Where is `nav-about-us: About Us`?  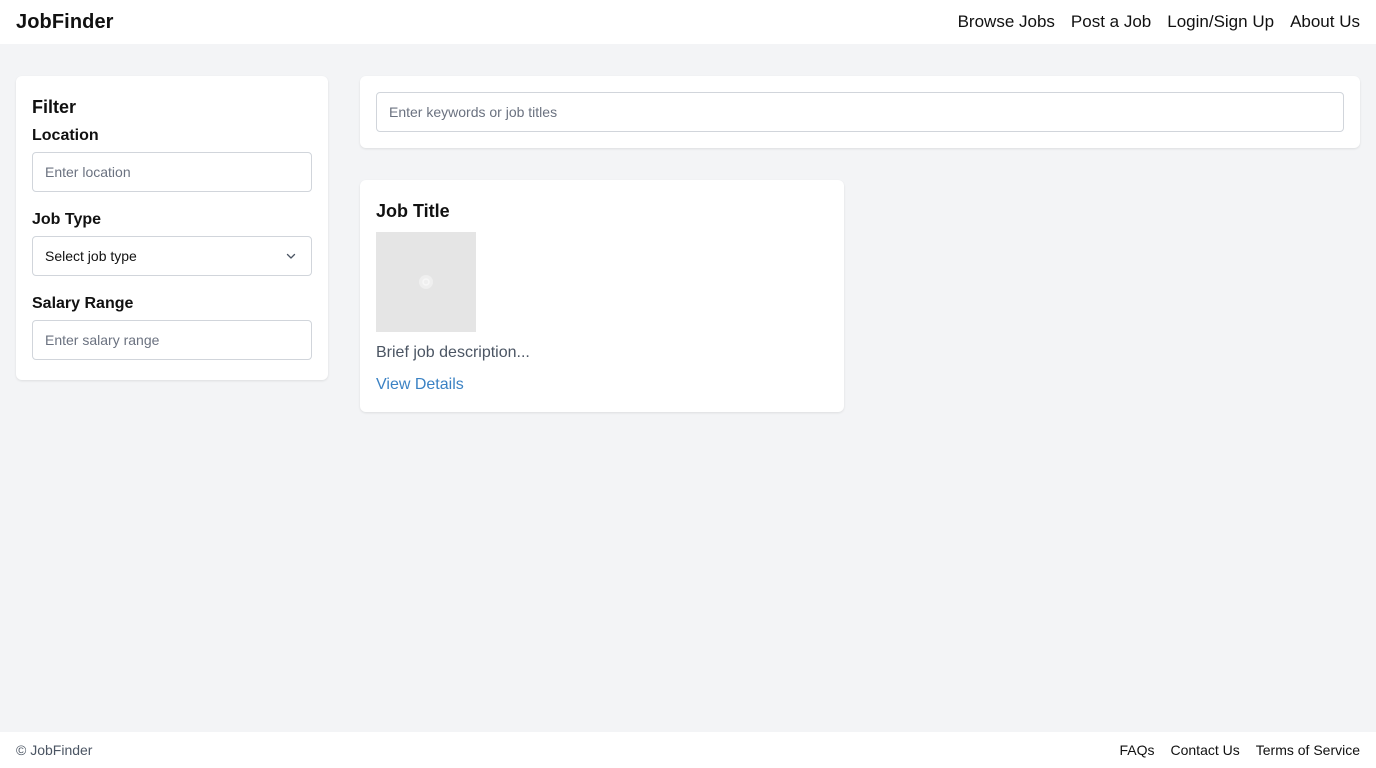 nav-about-us: About Us is located at coordinates (1325, 22).